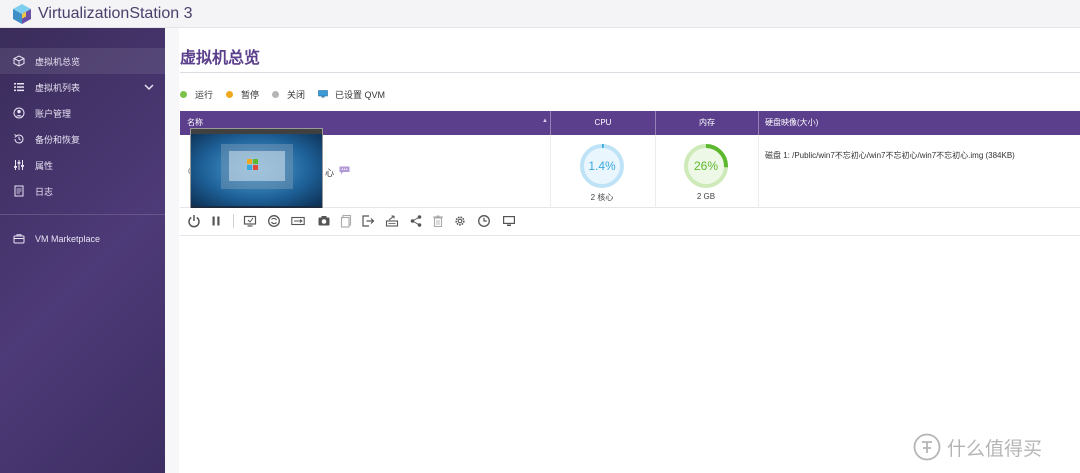  I want to click on sidebar-item-vm-overview: 虚拟机总览, so click(82, 61).